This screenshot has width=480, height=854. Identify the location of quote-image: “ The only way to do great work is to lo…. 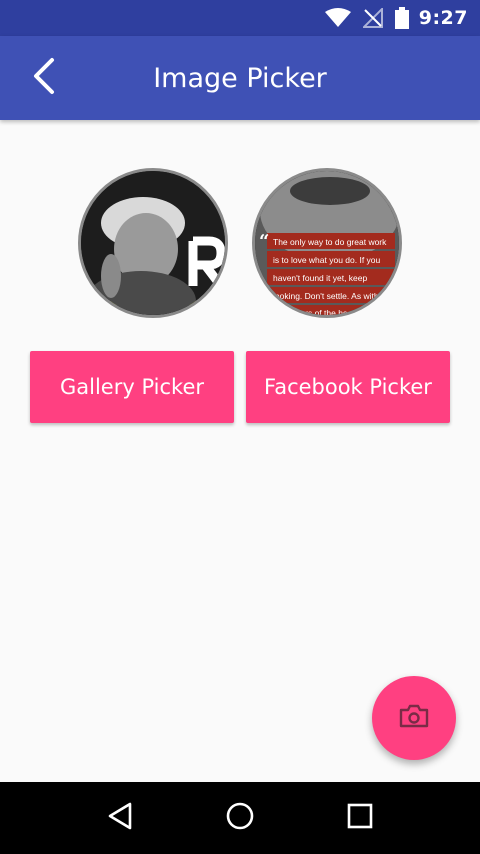
(327, 244).